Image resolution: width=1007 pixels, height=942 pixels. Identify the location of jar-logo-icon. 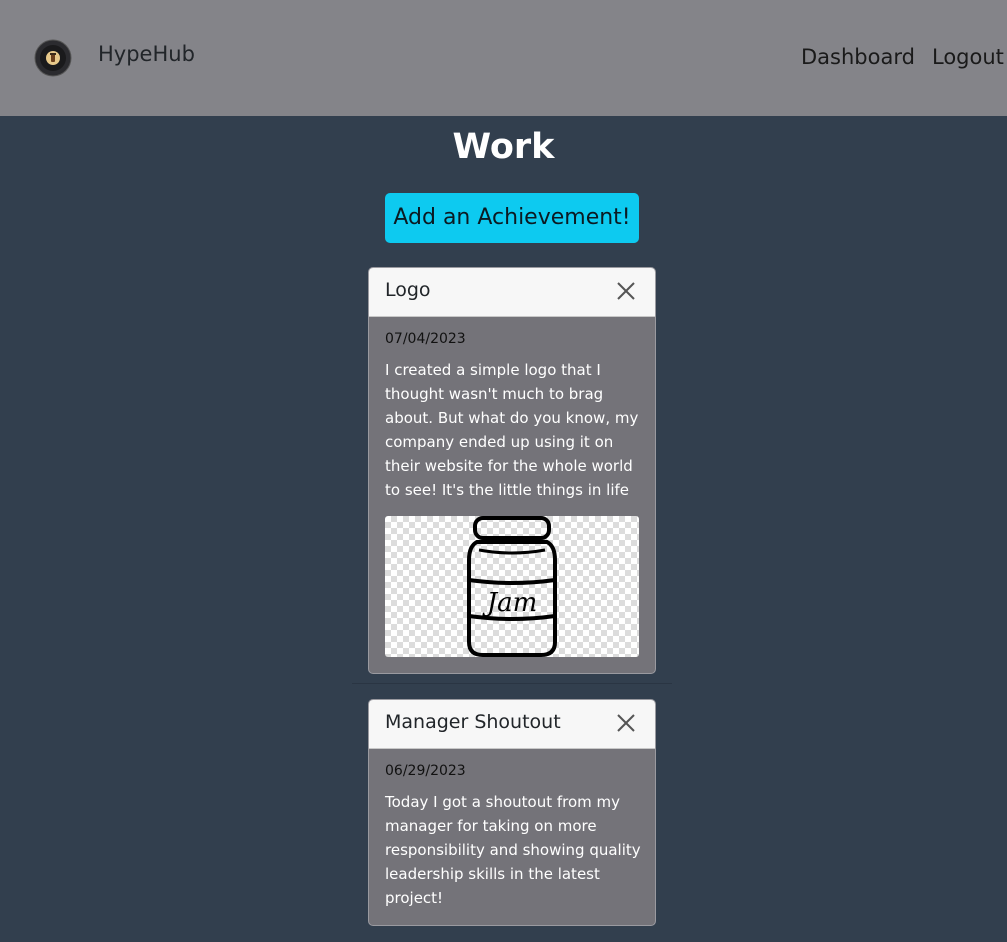
(53, 58).